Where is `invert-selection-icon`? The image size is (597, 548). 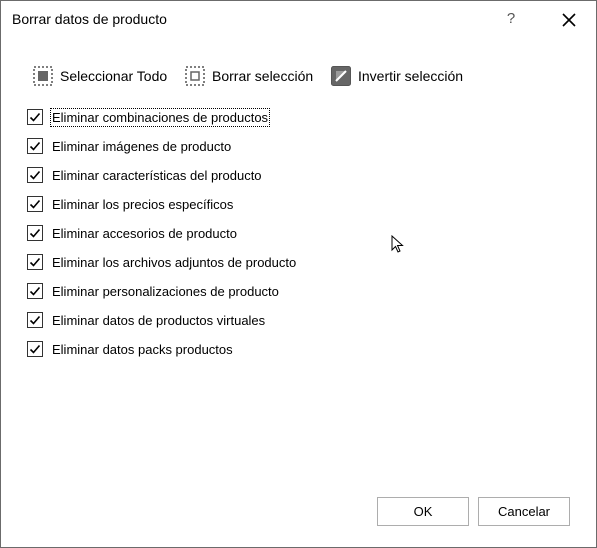 invert-selection-icon is located at coordinates (341, 76).